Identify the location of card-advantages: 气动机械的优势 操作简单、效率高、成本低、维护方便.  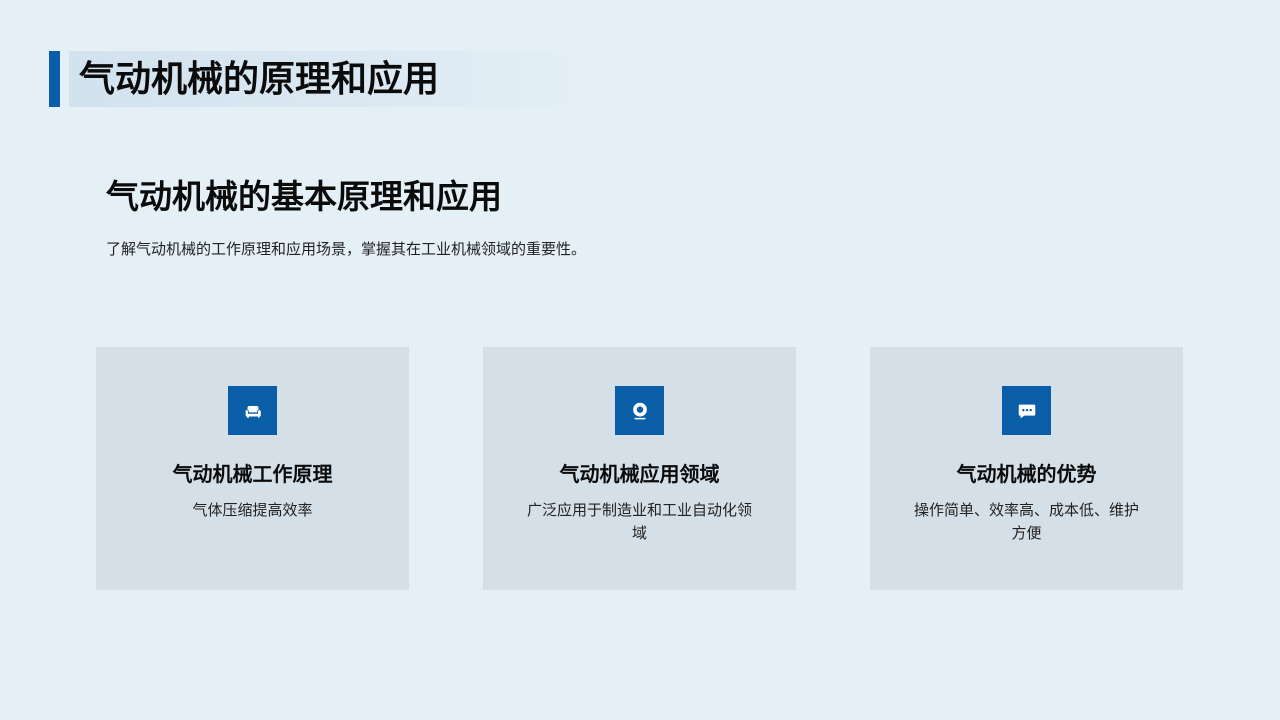
(1026, 468).